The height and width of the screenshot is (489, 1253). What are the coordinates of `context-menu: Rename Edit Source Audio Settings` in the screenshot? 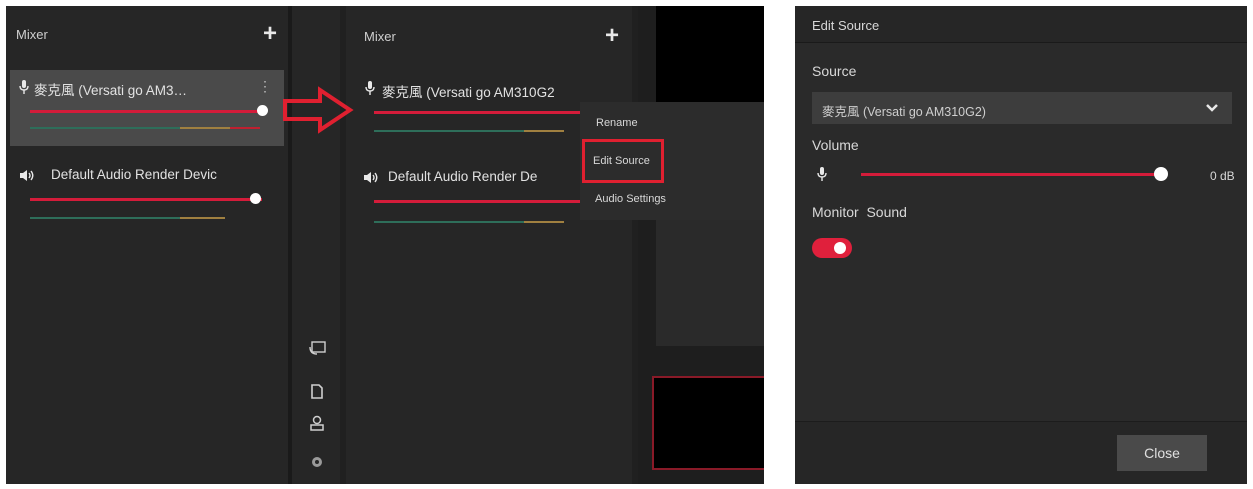 It's located at (672, 161).